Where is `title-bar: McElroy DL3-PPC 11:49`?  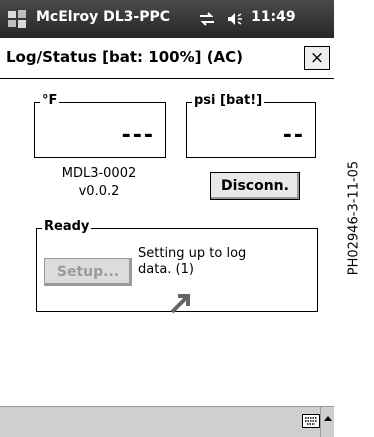 title-bar: McElroy DL3-PPC 11:49 is located at coordinates (167, 19).